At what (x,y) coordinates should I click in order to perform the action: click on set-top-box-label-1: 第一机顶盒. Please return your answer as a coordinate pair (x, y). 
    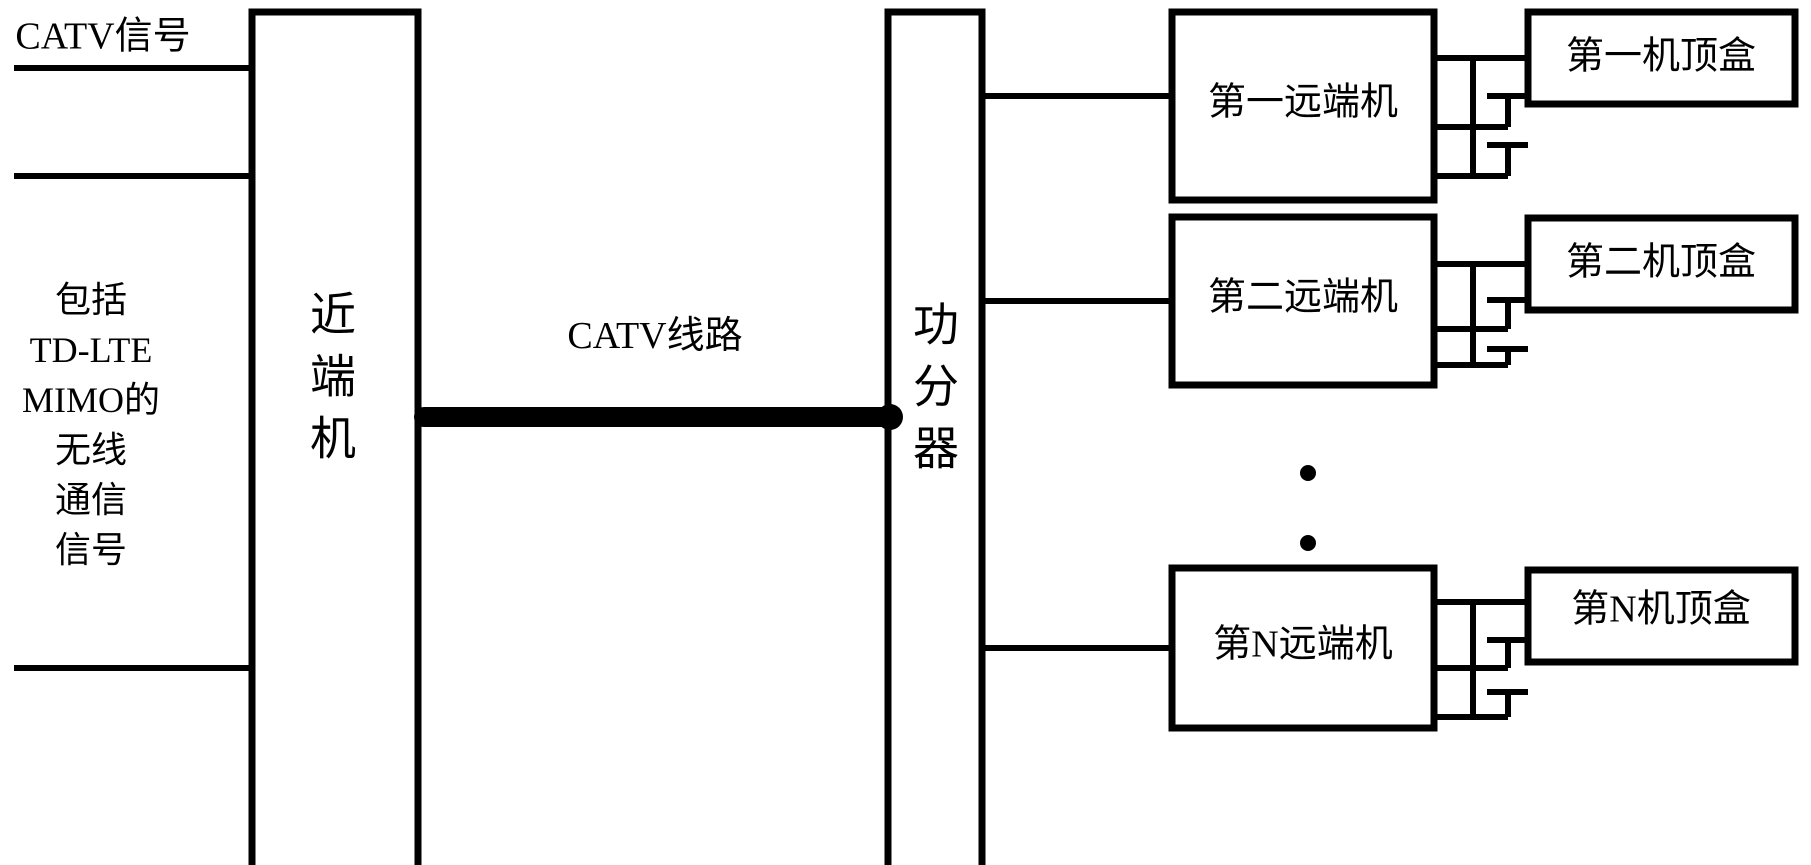
    Looking at the image, I should click on (1661, 57).